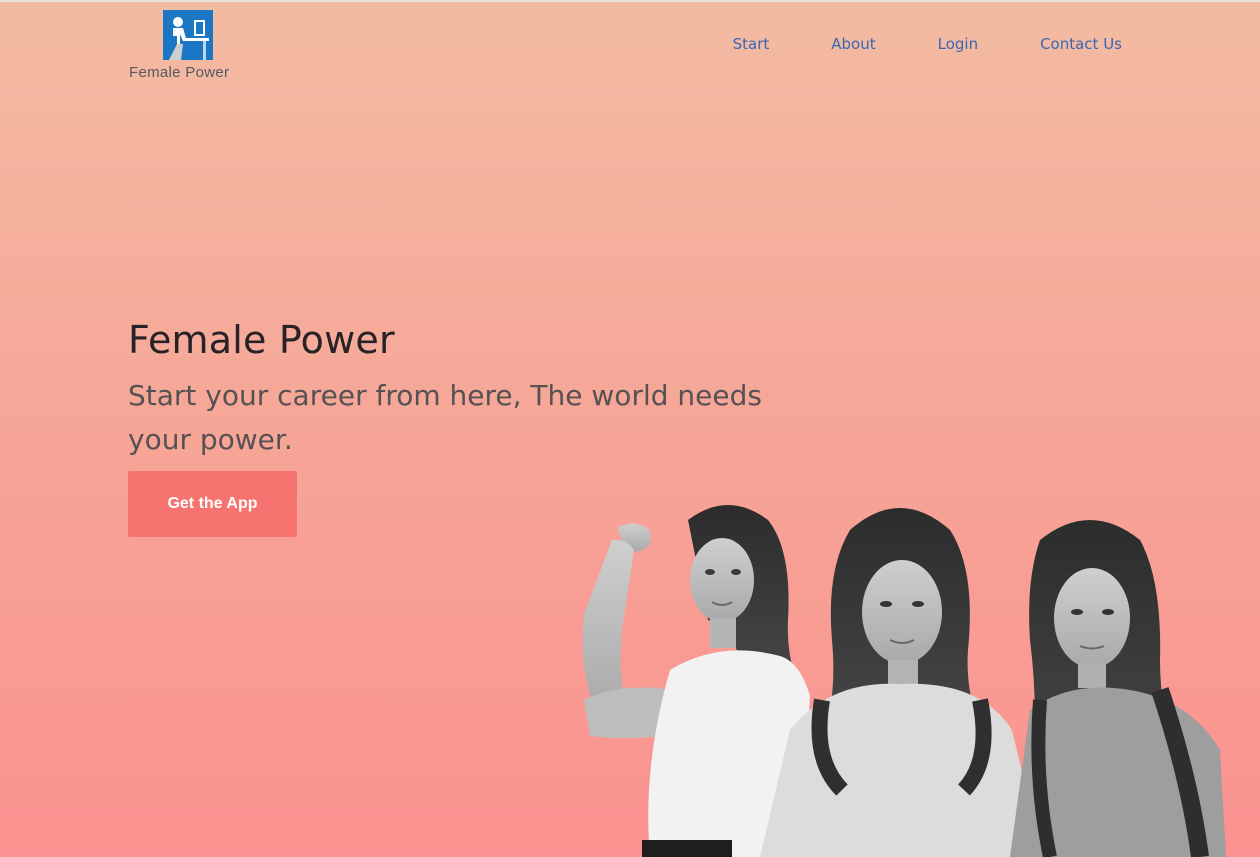 The width and height of the screenshot is (1260, 857). What do you see at coordinates (1081, 44) in the screenshot?
I see `nav-contact-us: Contact Us` at bounding box center [1081, 44].